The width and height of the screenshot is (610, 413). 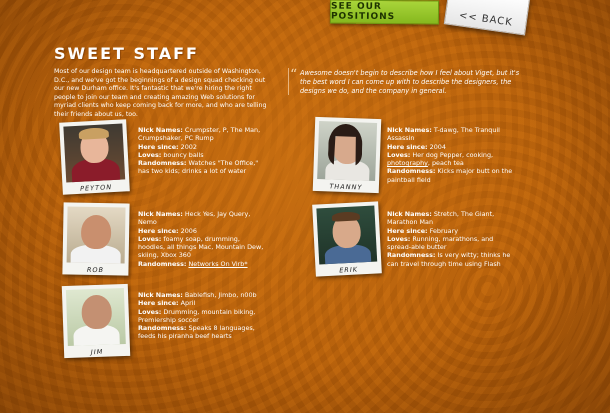 I want to click on staff-photo-peyton: PEYTON, so click(x=94, y=157).